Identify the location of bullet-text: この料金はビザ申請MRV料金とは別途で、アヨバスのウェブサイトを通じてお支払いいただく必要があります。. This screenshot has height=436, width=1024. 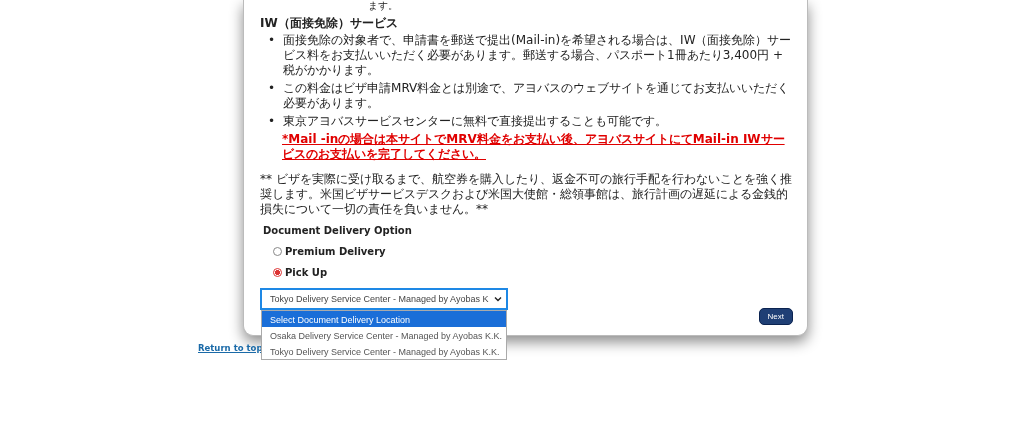
(537, 96).